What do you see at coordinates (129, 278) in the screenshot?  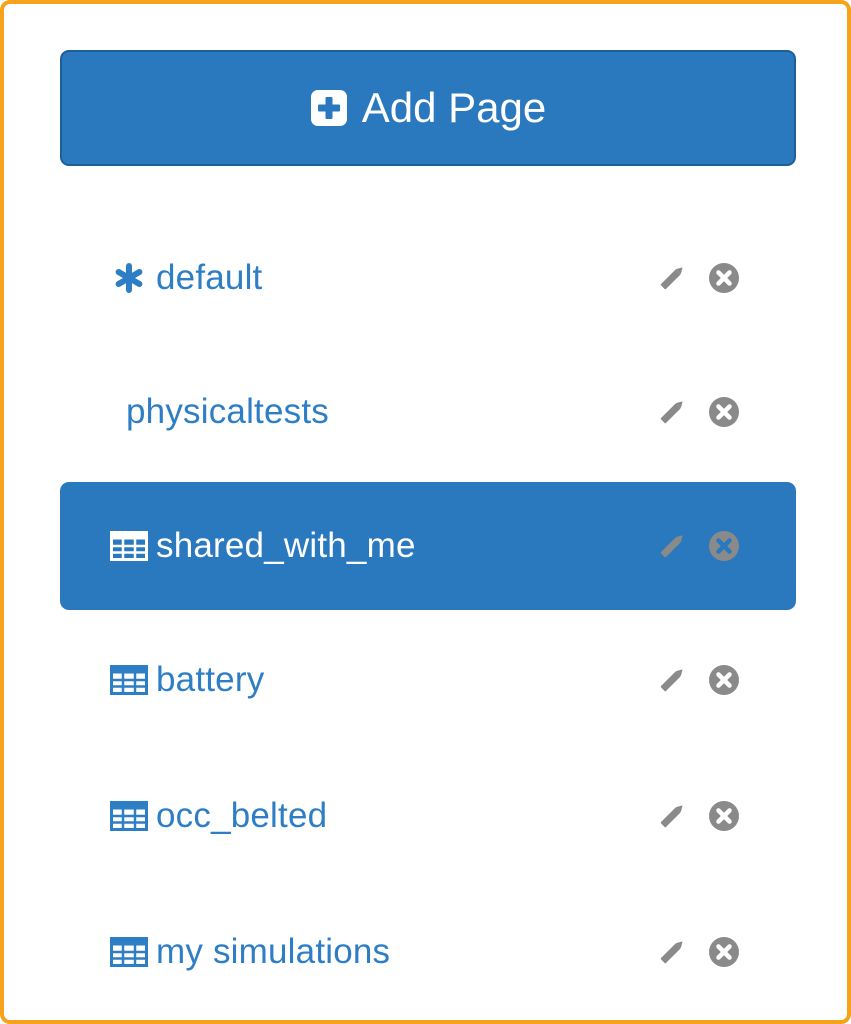 I see `asterisk-icon` at bounding box center [129, 278].